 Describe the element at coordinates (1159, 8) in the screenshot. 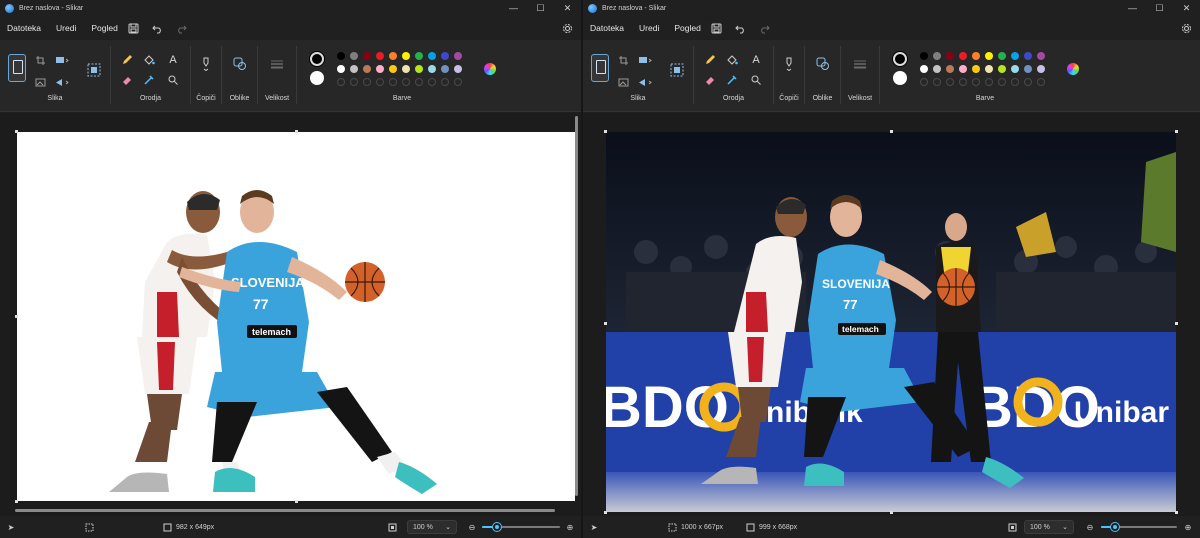

I see `maximize-button: ☐` at that location.